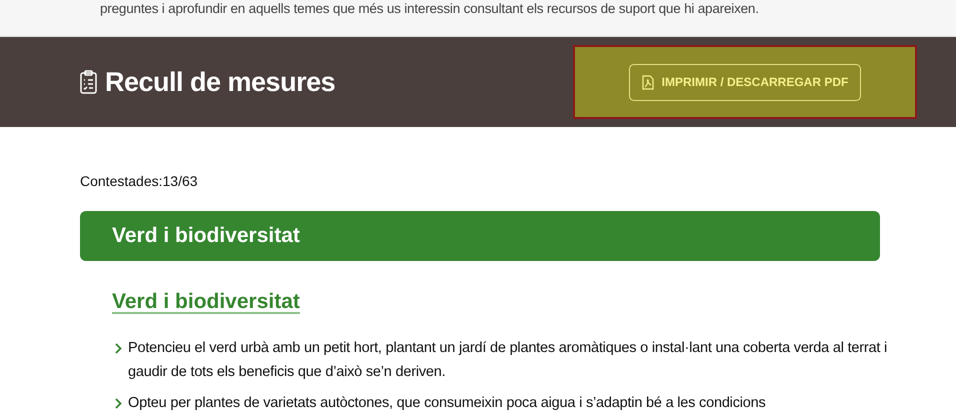 The image size is (956, 411). Describe the element at coordinates (430, 9) in the screenshot. I see `intro-text: preguntes i aprofundir en aquells temes que més us interessin consultant els recursos de suport que hi apareixen.` at that location.